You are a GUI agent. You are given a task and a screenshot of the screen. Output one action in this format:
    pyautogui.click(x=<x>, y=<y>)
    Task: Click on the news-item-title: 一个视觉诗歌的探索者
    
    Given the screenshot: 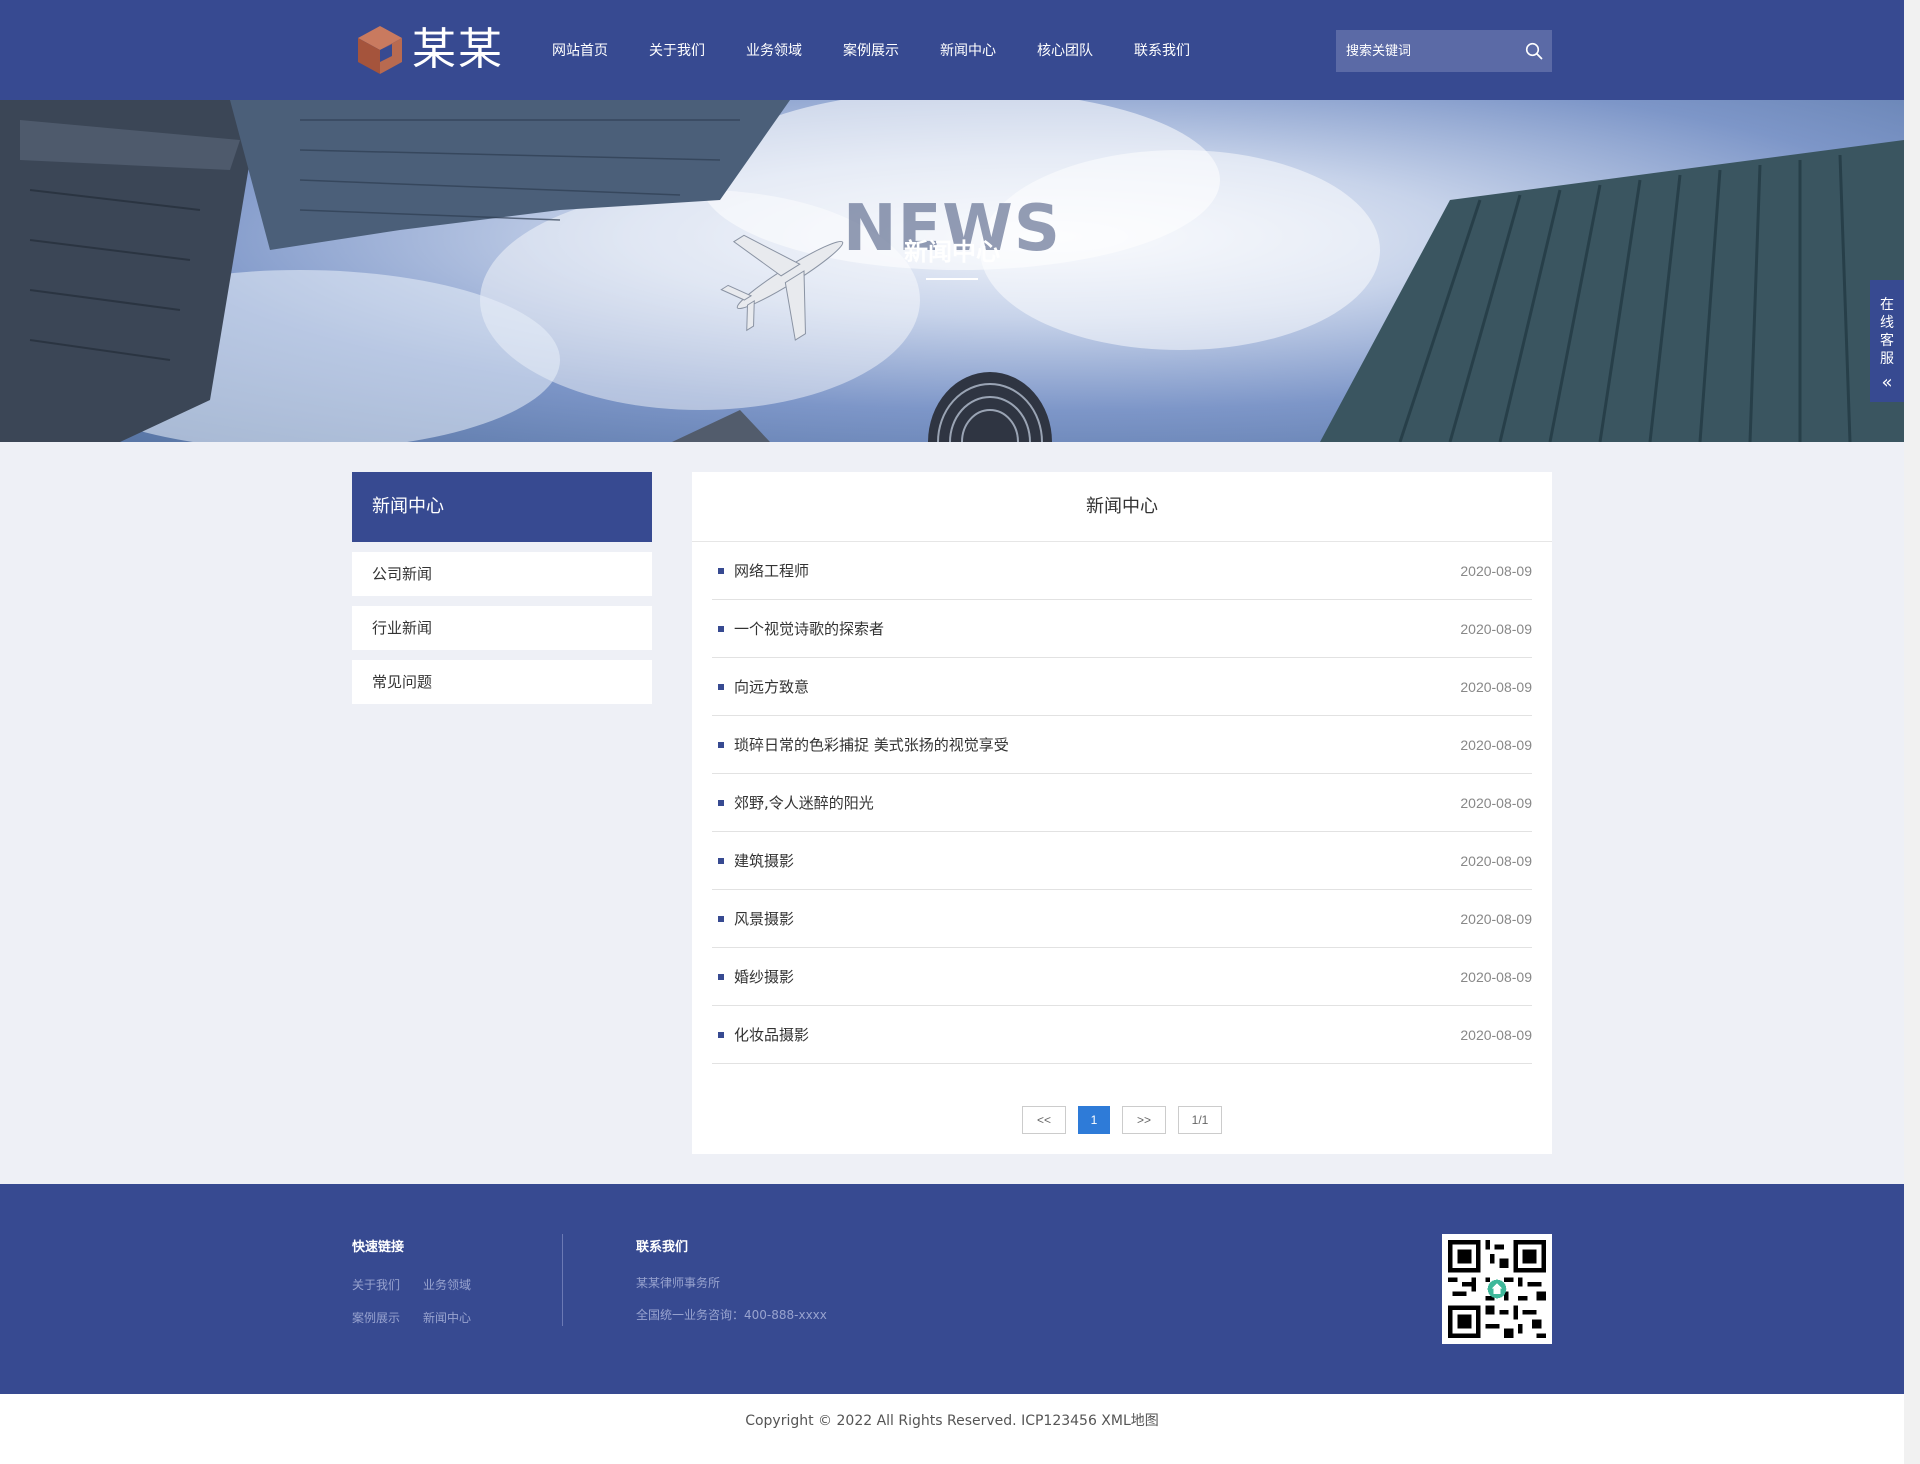 What is the action you would take?
    pyautogui.click(x=809, y=628)
    